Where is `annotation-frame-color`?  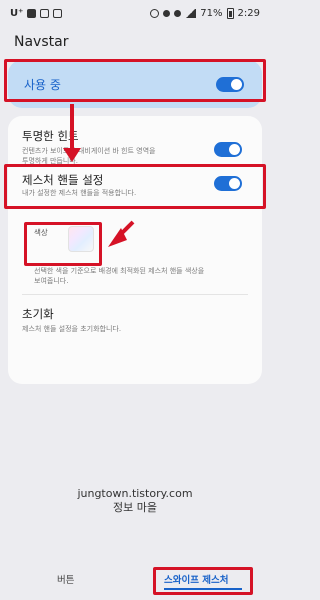
annotation-frame-color is located at coordinates (63, 244).